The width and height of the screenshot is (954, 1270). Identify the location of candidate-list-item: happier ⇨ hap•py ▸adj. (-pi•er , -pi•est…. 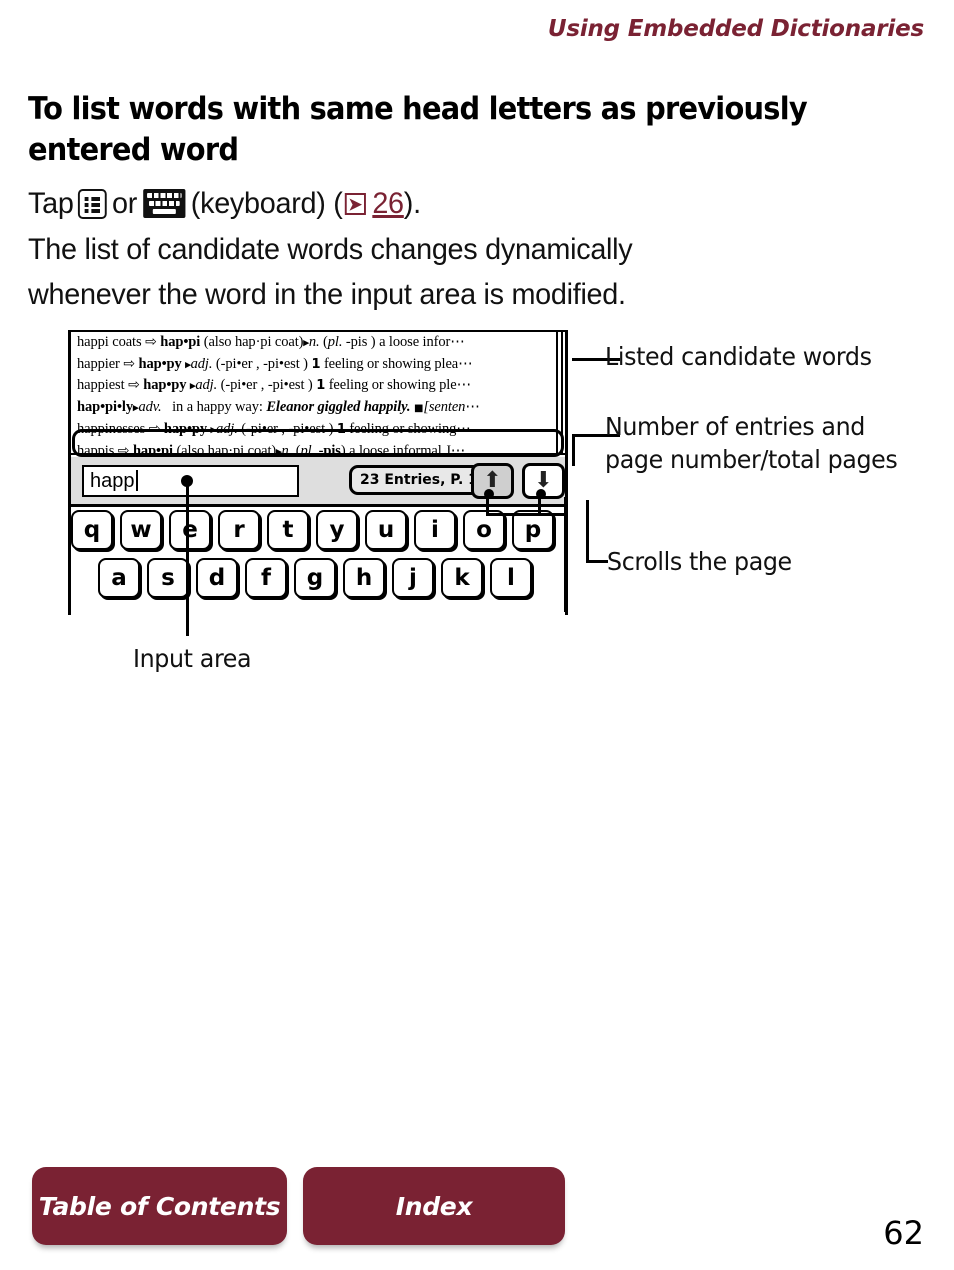
(318, 365).